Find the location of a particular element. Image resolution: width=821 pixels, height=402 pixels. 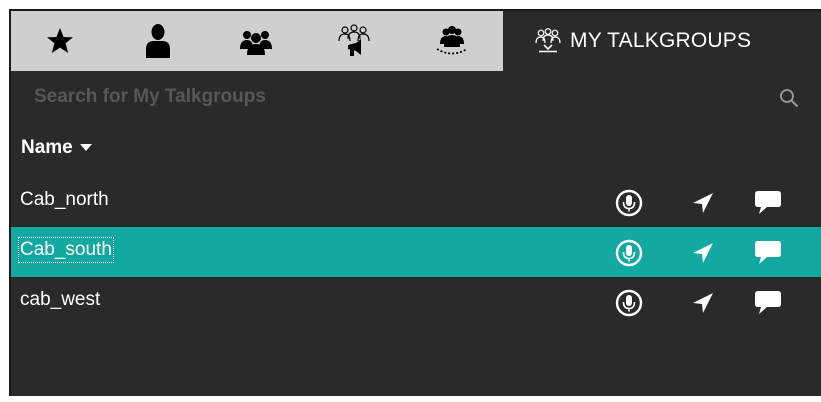

group-icon is located at coordinates (256, 43).